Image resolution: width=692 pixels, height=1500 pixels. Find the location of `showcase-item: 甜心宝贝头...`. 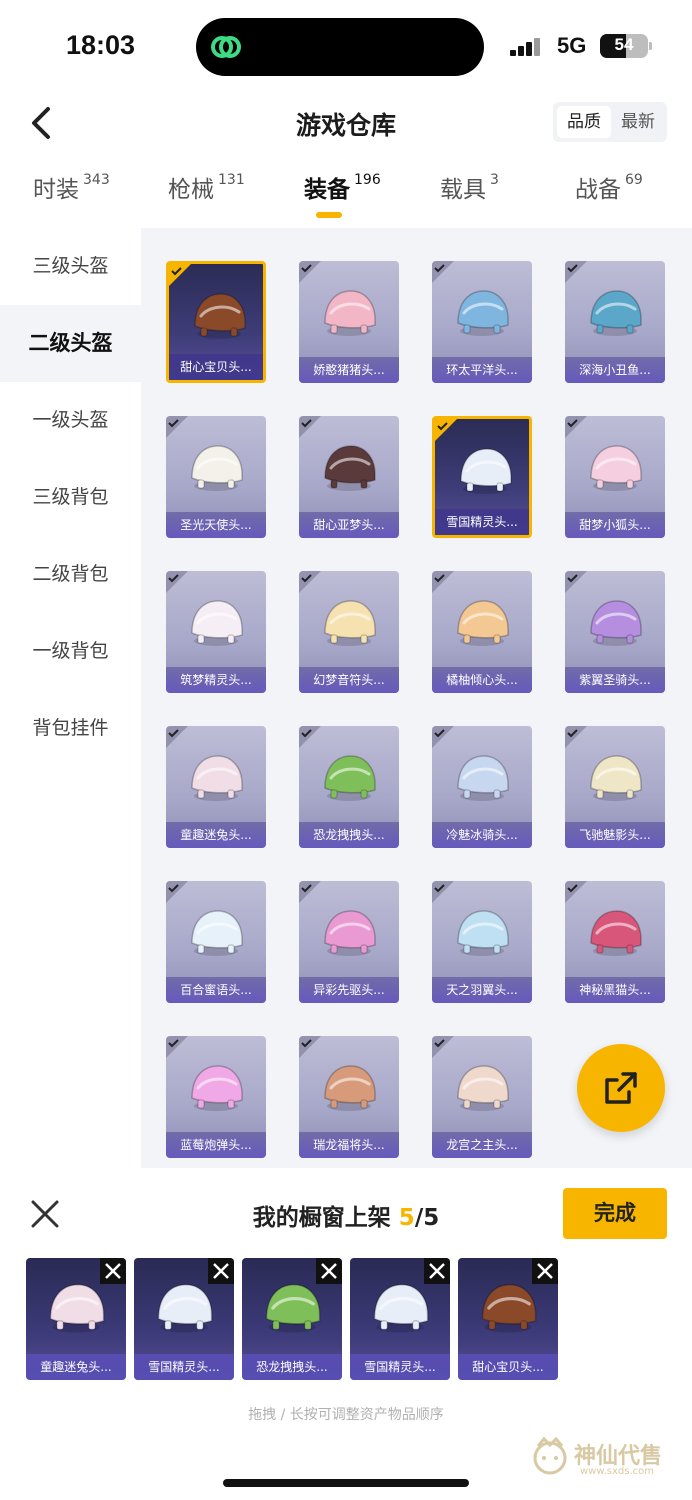

showcase-item: 甜心宝贝头... is located at coordinates (508, 1319).